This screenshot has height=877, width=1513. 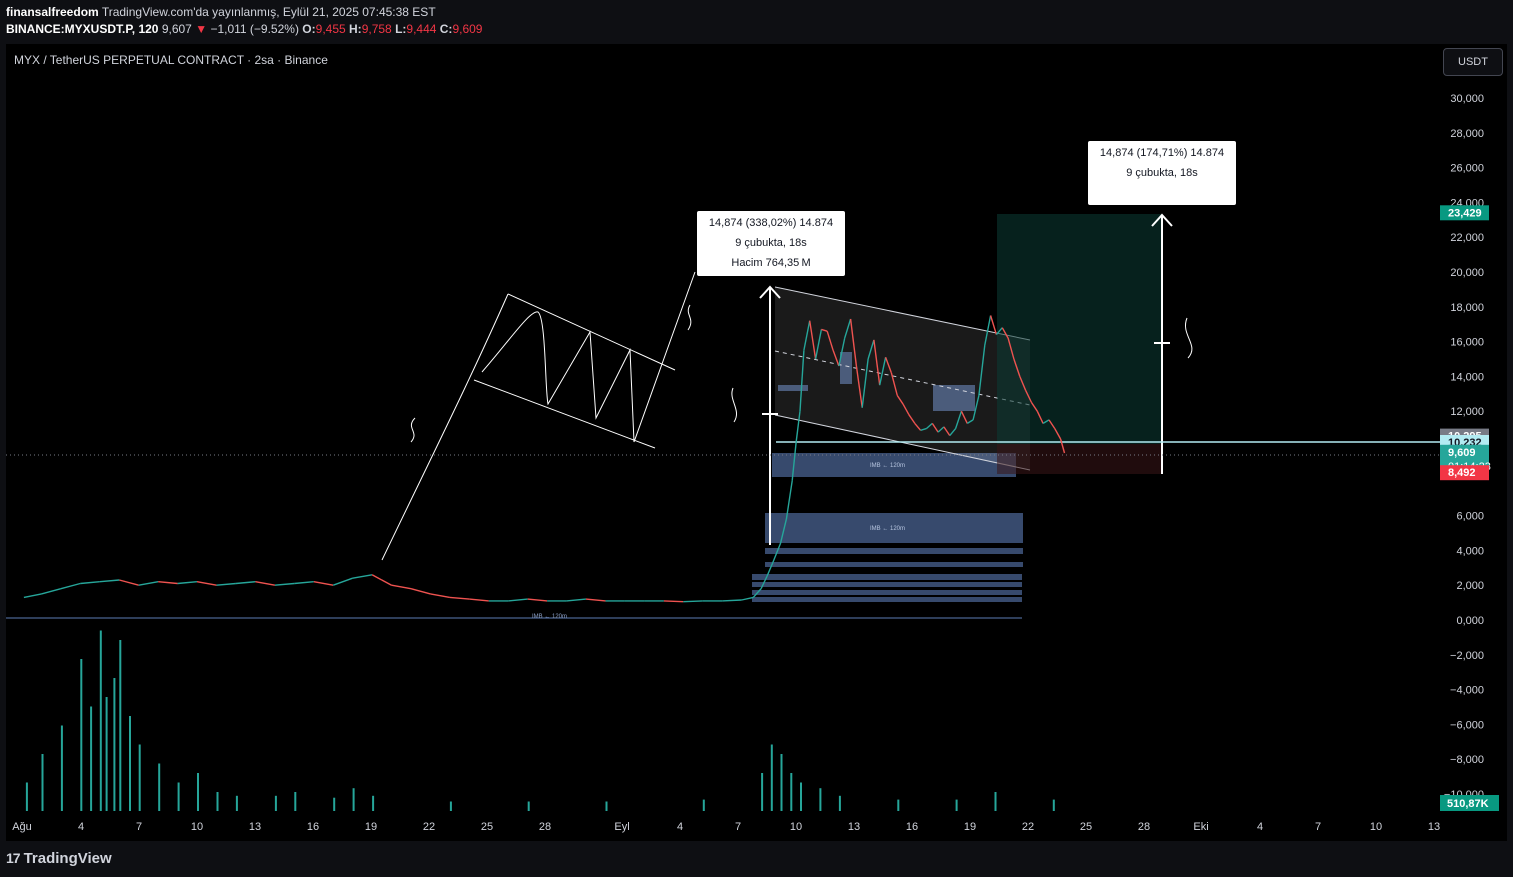 I want to click on brand-name: TradingView, so click(x=67, y=858).